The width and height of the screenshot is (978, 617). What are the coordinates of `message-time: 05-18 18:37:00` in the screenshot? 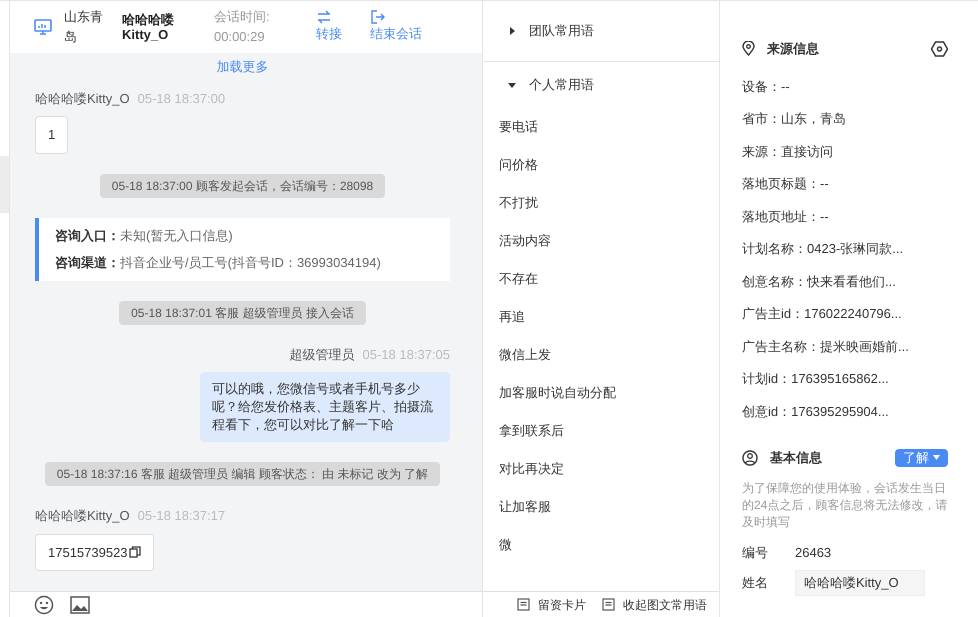 It's located at (182, 99).